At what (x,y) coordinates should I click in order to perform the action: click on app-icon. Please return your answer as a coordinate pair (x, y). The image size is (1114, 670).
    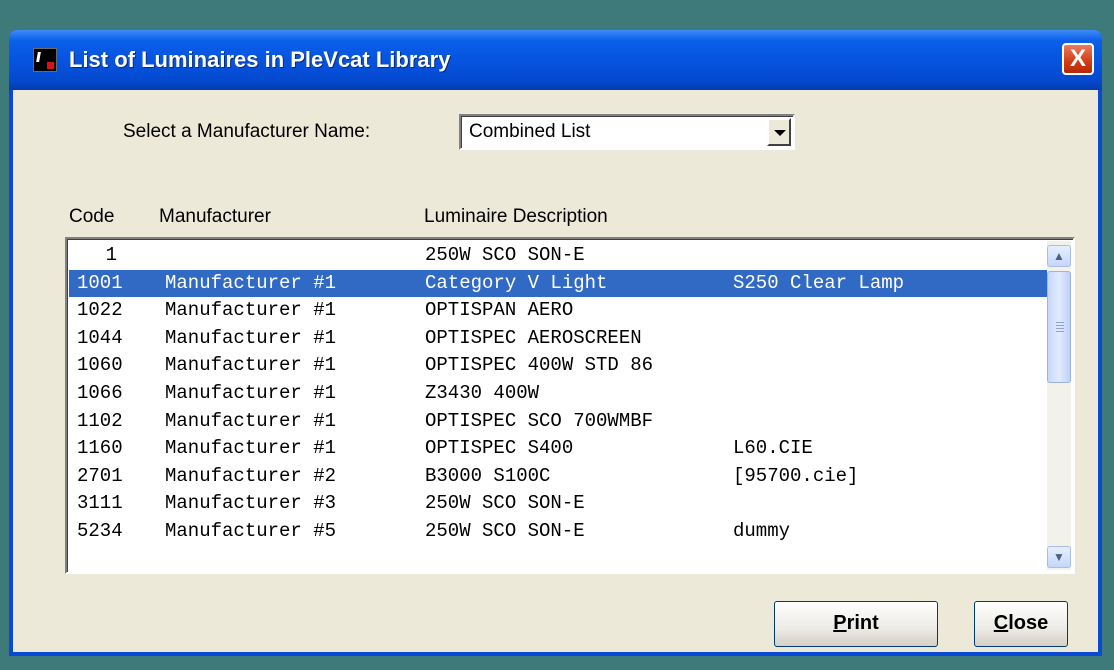
    Looking at the image, I should click on (45, 60).